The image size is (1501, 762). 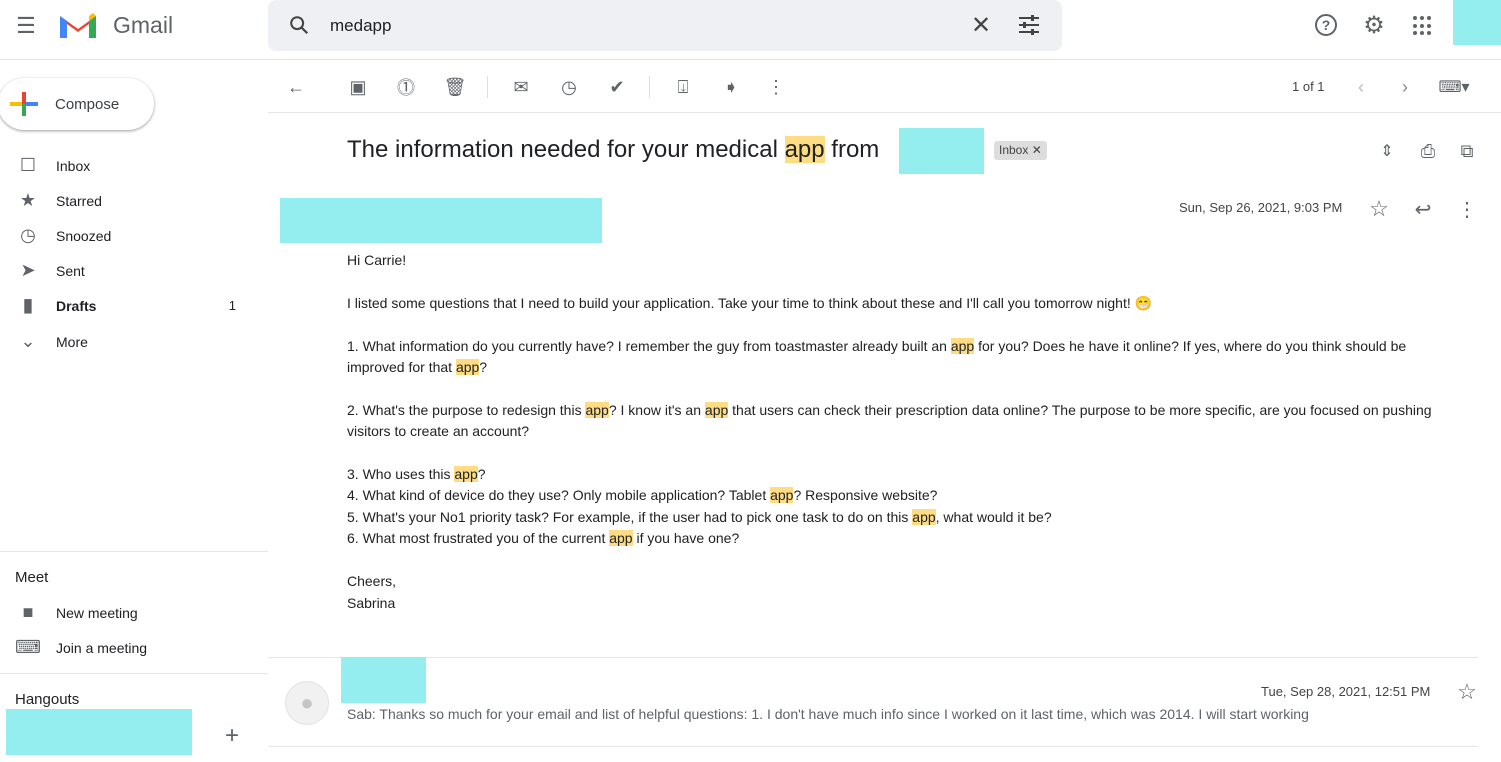 I want to click on drafts-count: 1, so click(x=232, y=305).